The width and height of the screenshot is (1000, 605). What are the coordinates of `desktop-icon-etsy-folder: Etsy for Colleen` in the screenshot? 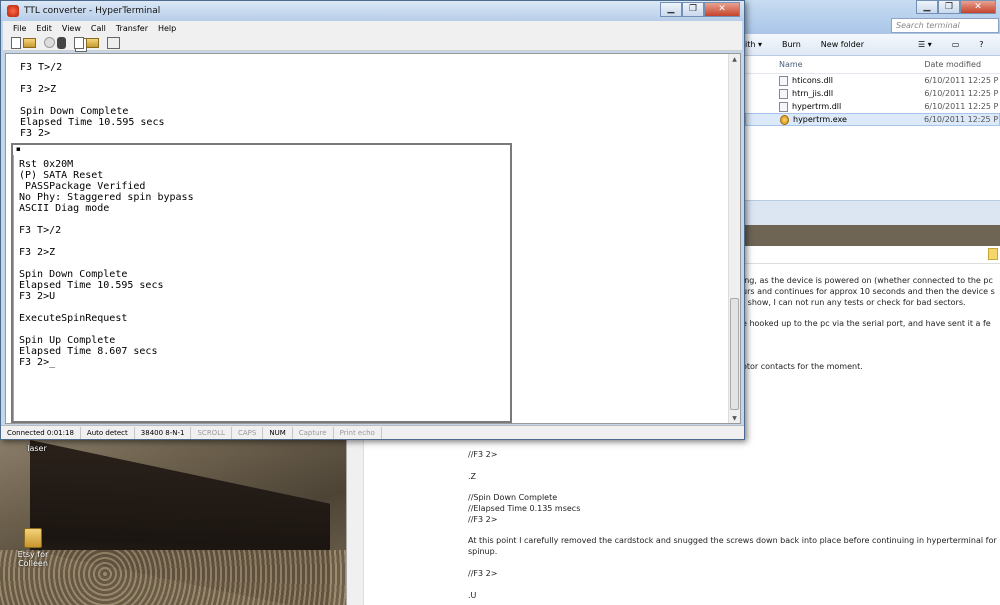 It's located at (33, 548).